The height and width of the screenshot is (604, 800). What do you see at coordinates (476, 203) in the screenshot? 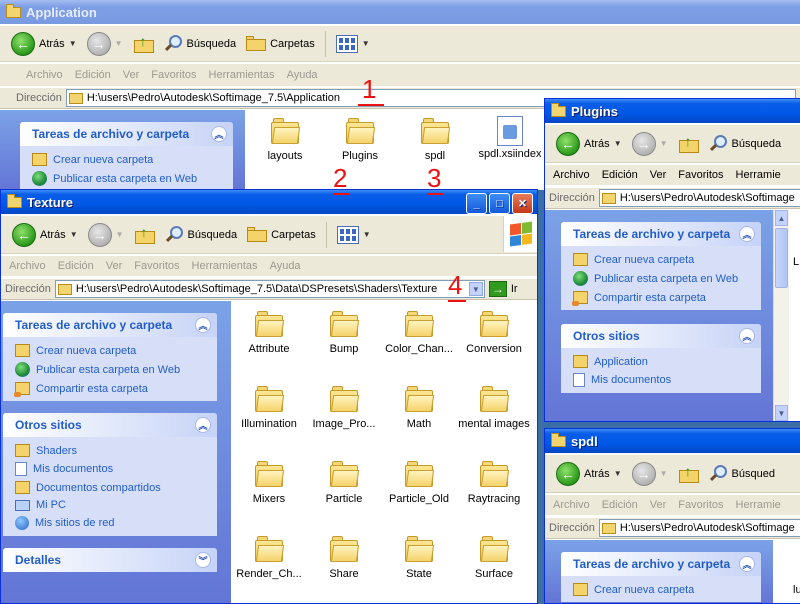
I see `minimize-button: _` at bounding box center [476, 203].